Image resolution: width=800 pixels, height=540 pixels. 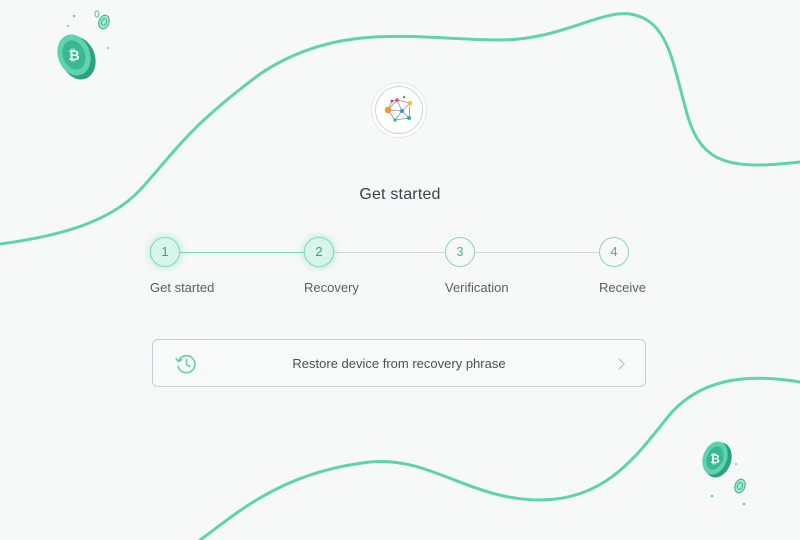 I want to click on network-graph-logo-icon, so click(x=398, y=108).